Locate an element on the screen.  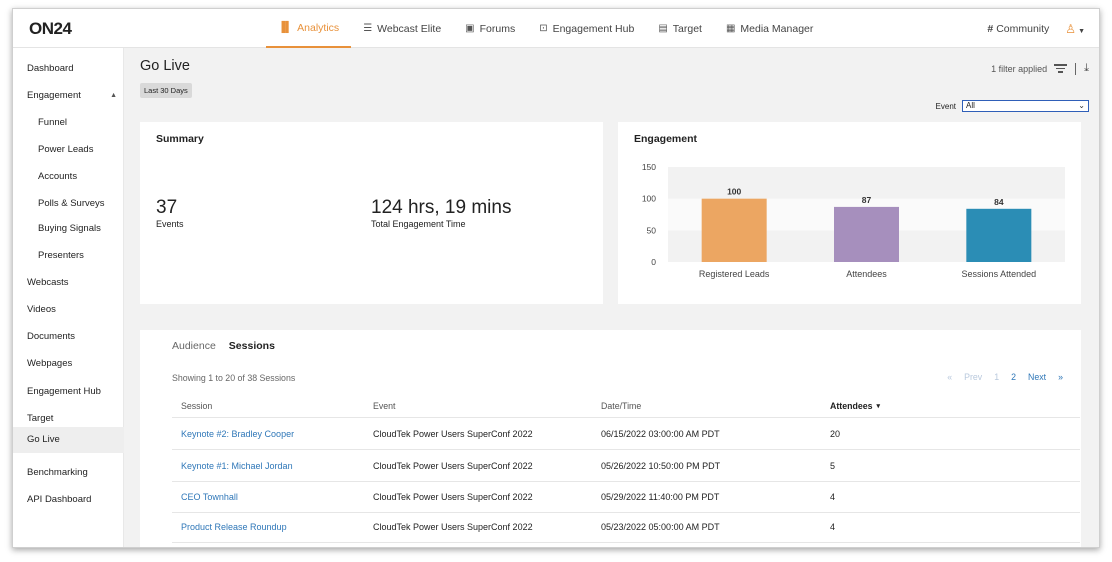
nav-webcast-elite: ☰ Webcast Elite is located at coordinates (402, 28).